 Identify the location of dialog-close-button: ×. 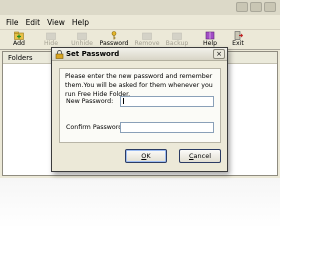
(219, 54).